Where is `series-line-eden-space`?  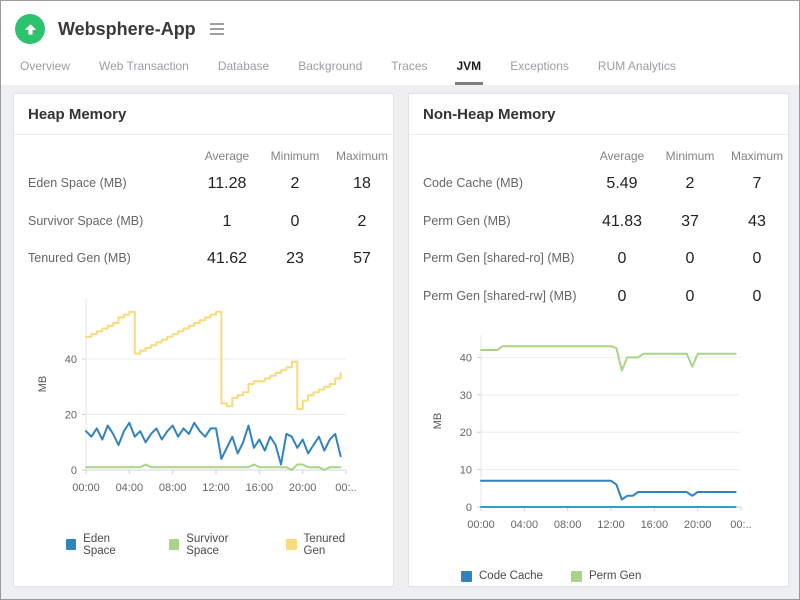 series-line-eden-space is located at coordinates (213, 443).